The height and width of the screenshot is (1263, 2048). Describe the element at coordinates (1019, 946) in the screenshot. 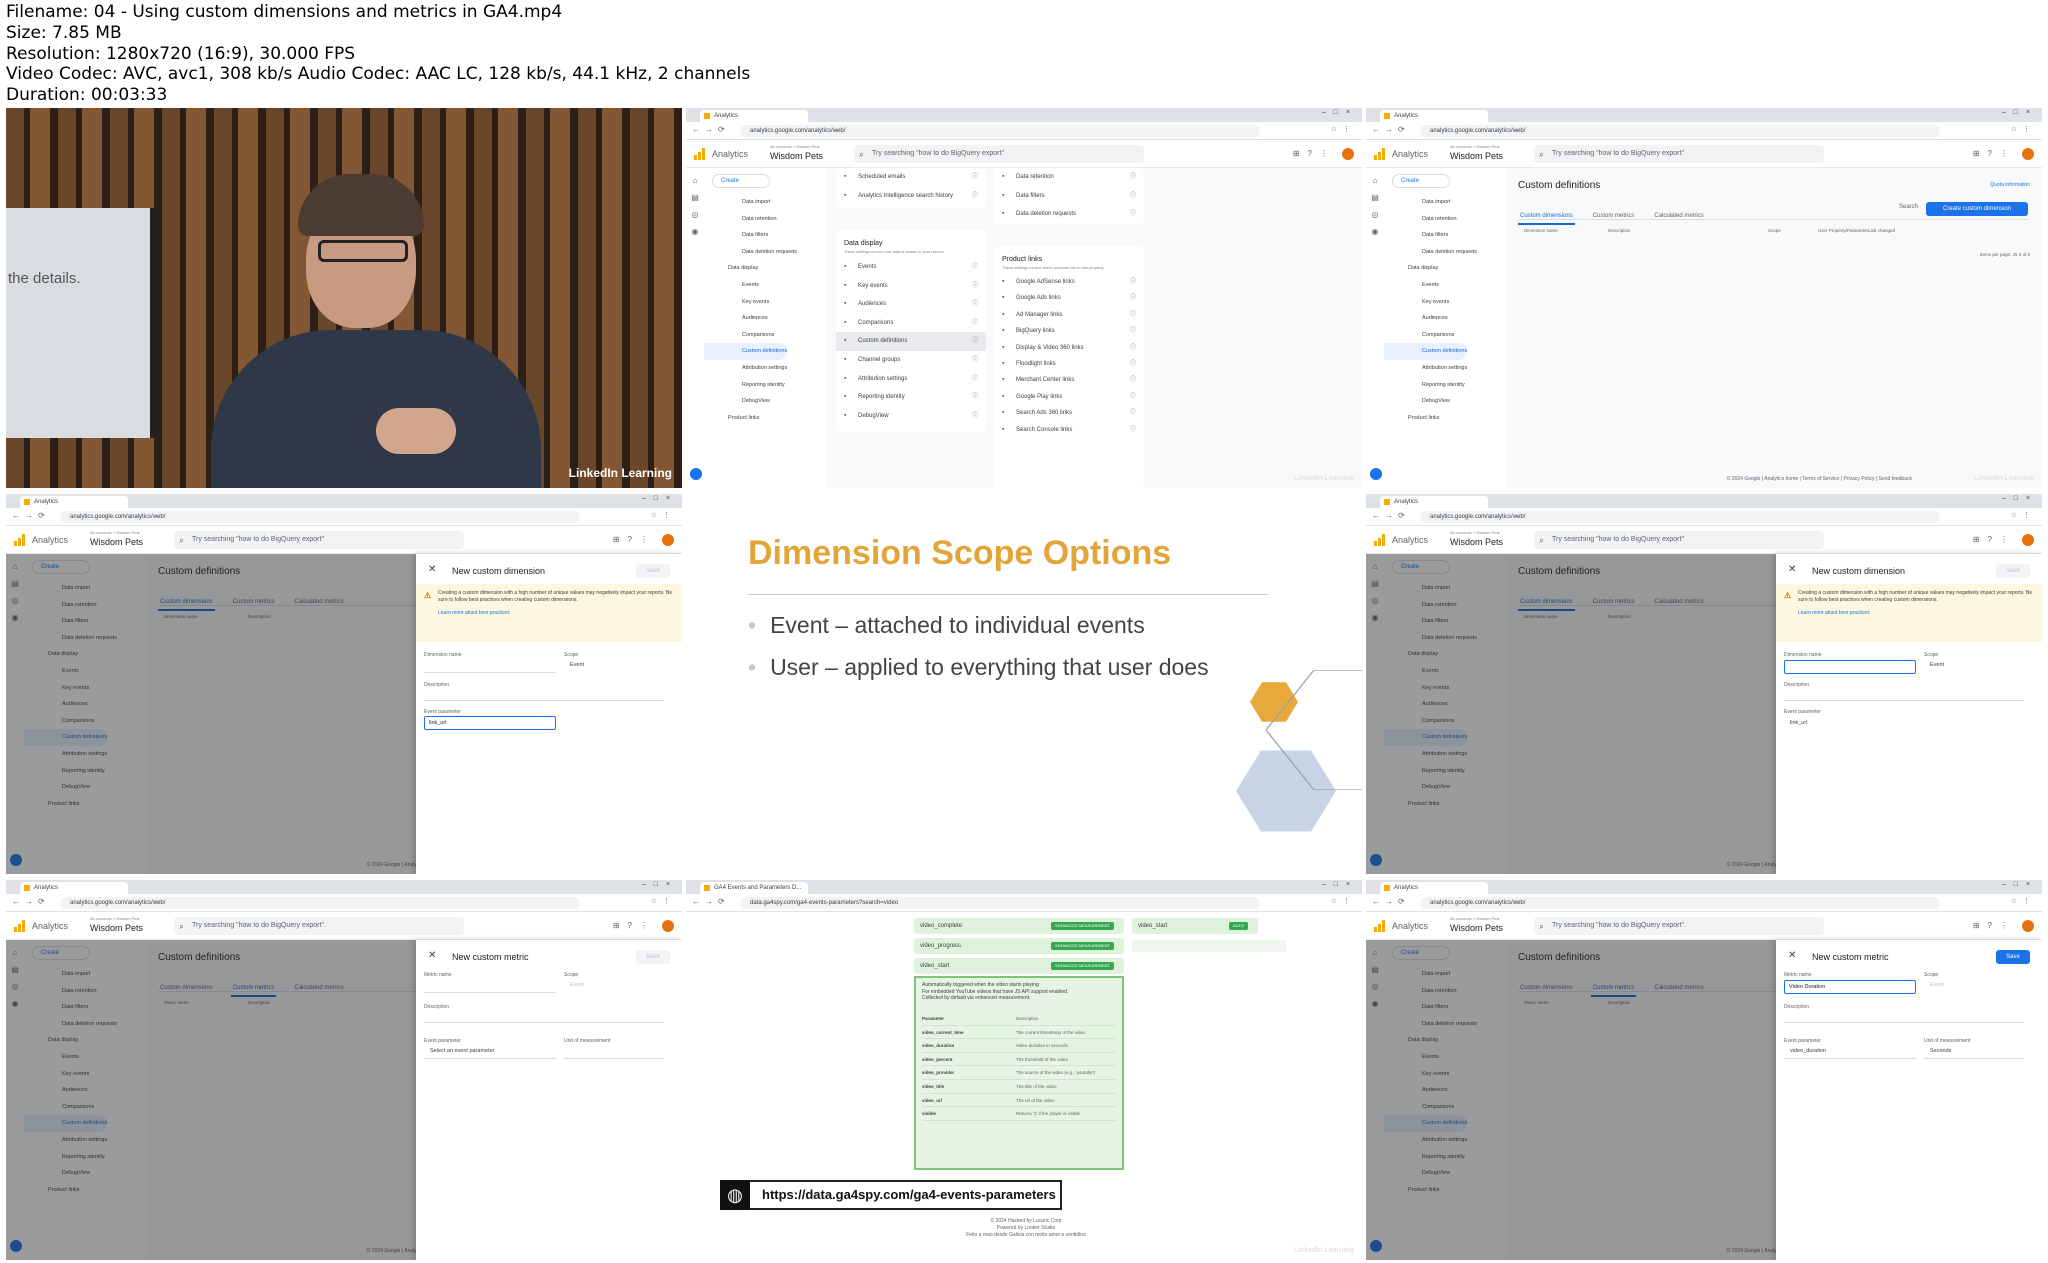

I see `event-row: video_progress ENHANCED MEASUREMENT` at that location.